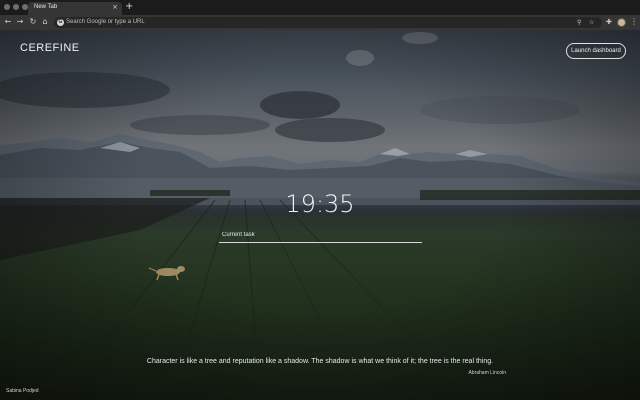 The image size is (640, 400). Describe the element at coordinates (487, 373) in the screenshot. I see `quote-author: Abraham Lincoln` at that location.